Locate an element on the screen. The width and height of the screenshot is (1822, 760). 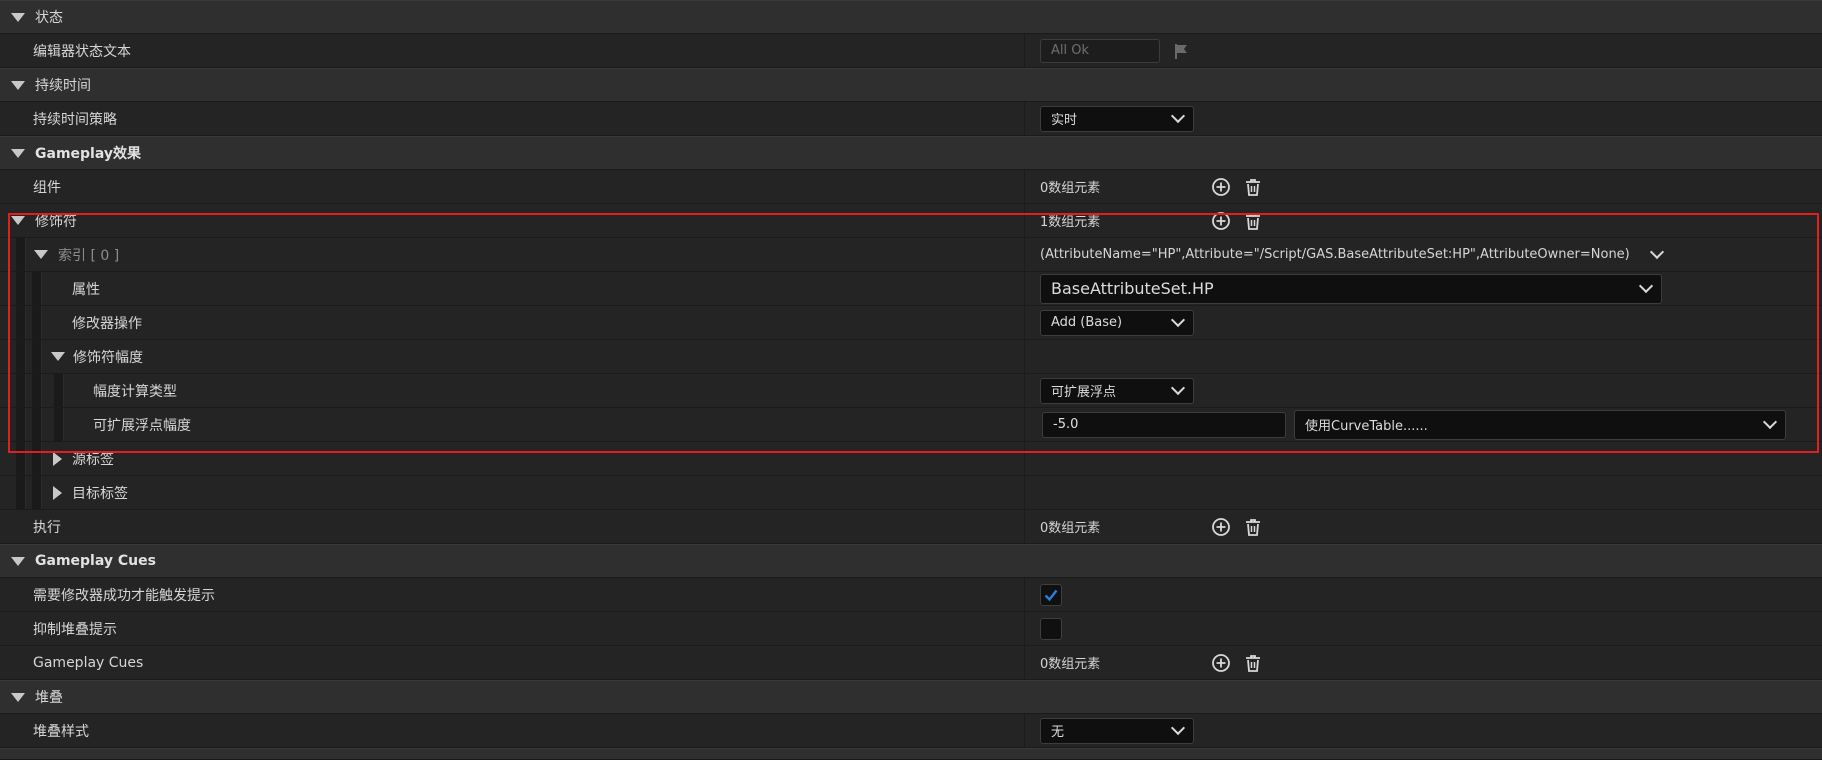
row-attribute: 属性 BaseAttributeSet.HP is located at coordinates (911, 289).